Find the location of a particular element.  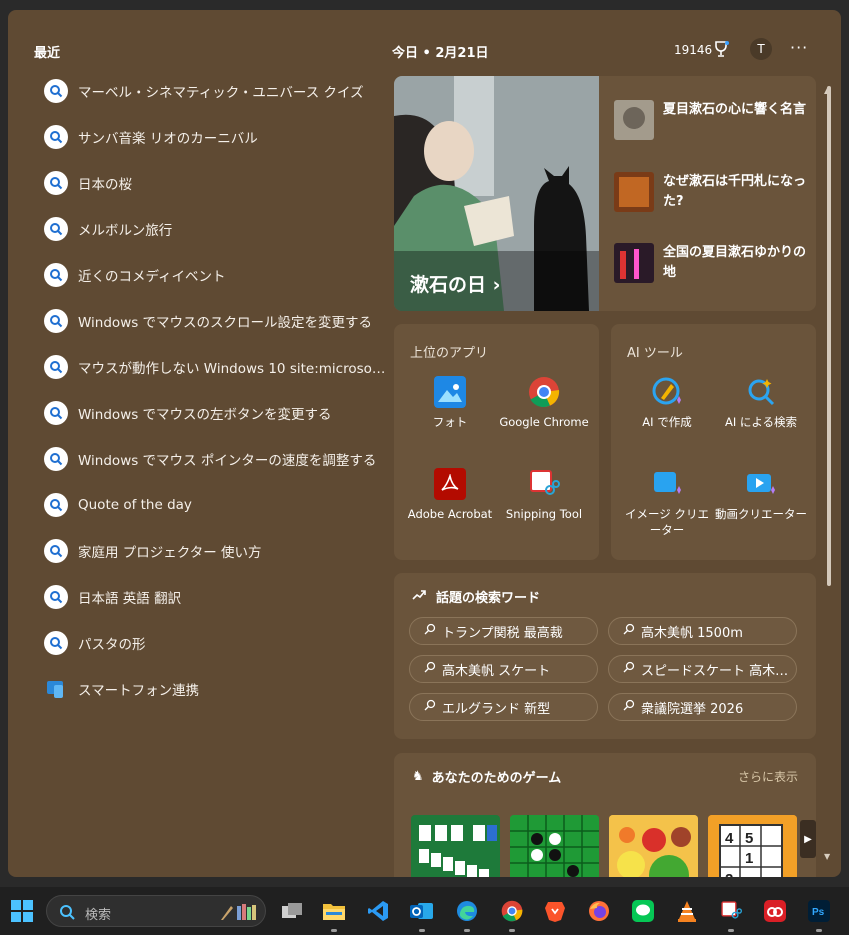

trending-chip: 衆議院選挙 2026 is located at coordinates (702, 707).